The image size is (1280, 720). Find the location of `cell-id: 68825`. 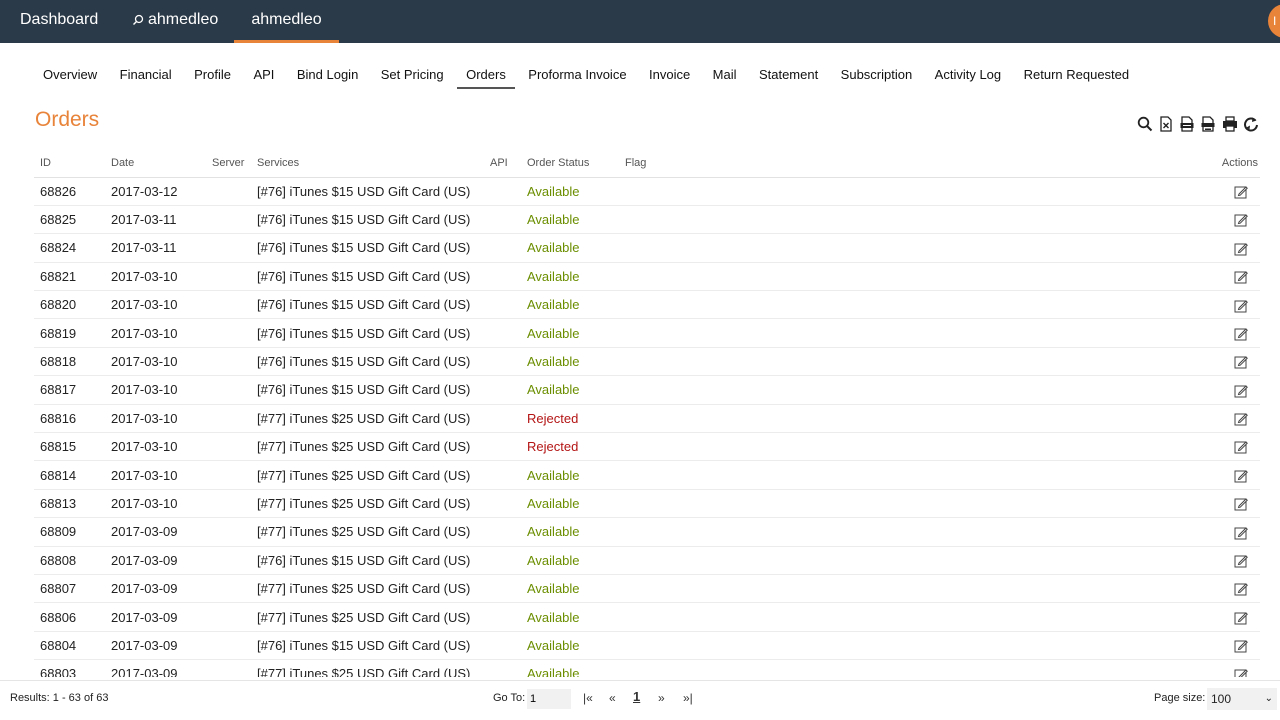

cell-id: 68825 is located at coordinates (72, 220).